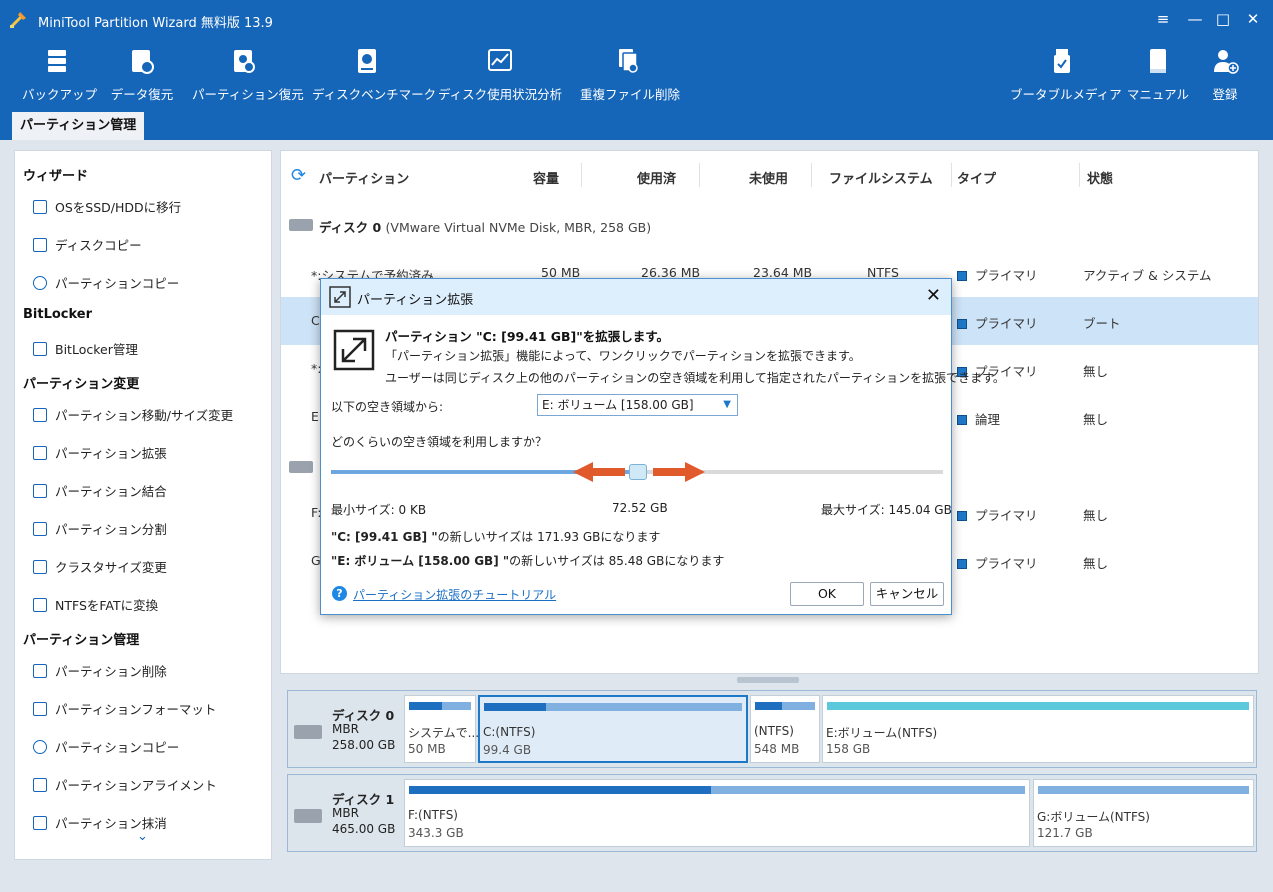 This screenshot has width=1273, height=892. What do you see at coordinates (142, 94) in the screenshot?
I see `data-recovery-label: データ復元` at bounding box center [142, 94].